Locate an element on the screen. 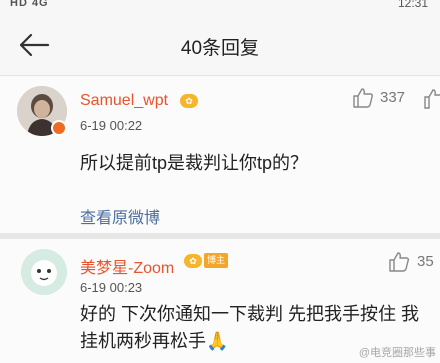 The width and height of the screenshot is (440, 363). page-title: 40条回复 is located at coordinates (220, 48).